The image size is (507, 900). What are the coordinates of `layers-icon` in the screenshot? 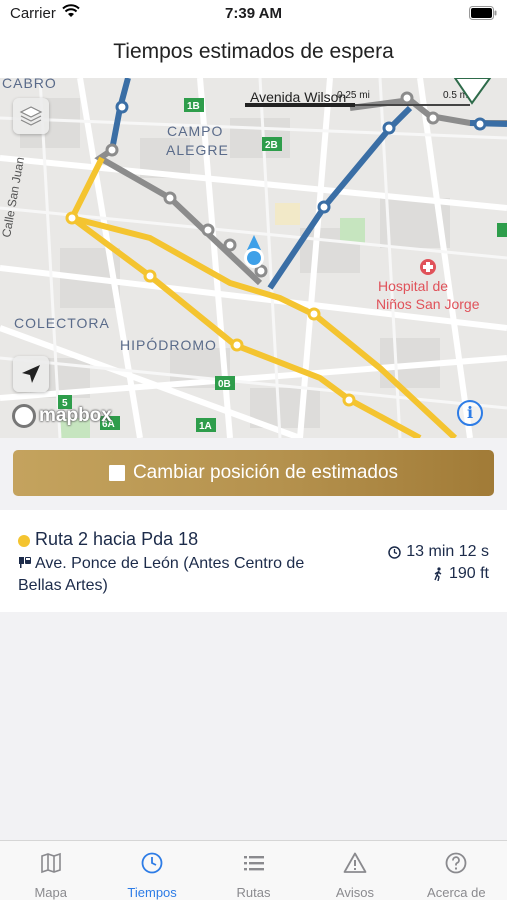 It's located at (31, 116).